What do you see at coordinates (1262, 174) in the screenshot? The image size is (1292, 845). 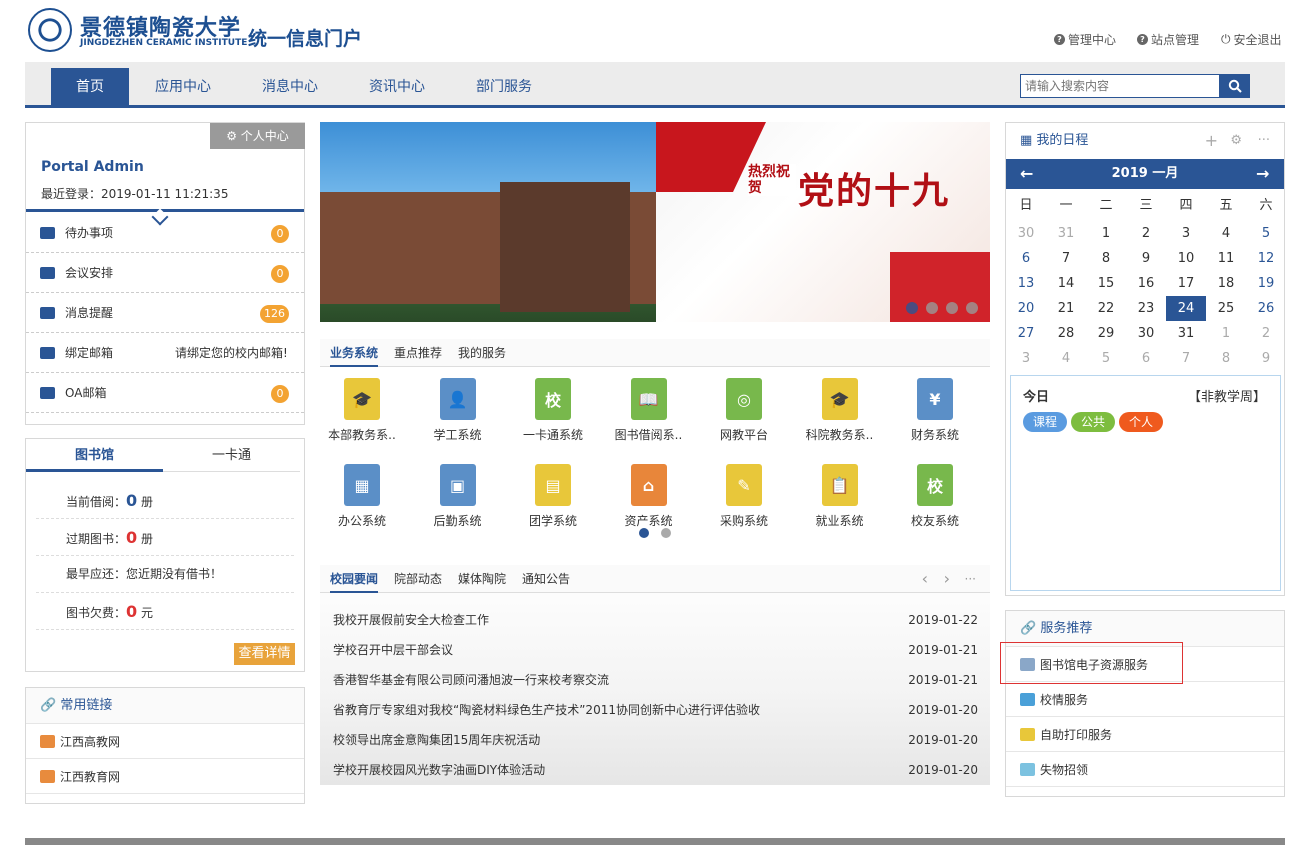 I see `next-month-icon: →` at bounding box center [1262, 174].